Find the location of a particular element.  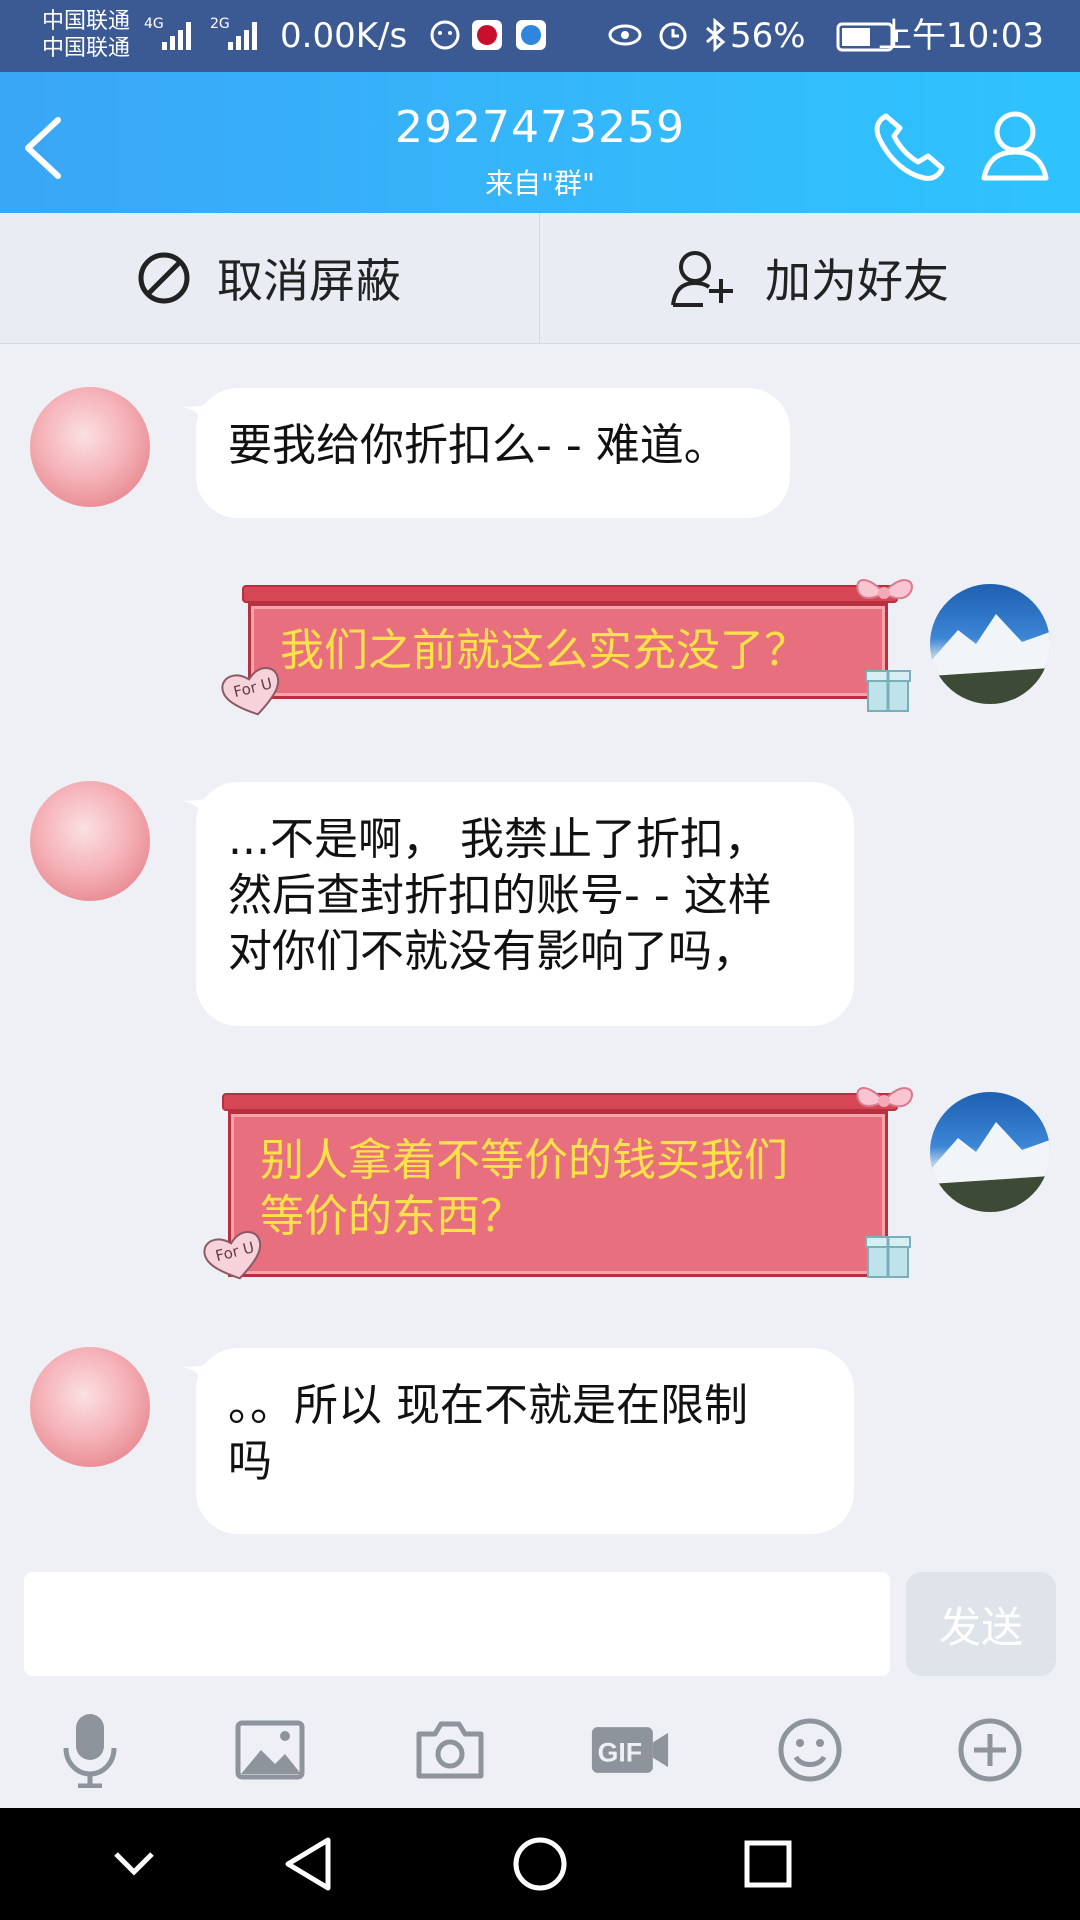

home-icon is located at coordinates (540, 1864).